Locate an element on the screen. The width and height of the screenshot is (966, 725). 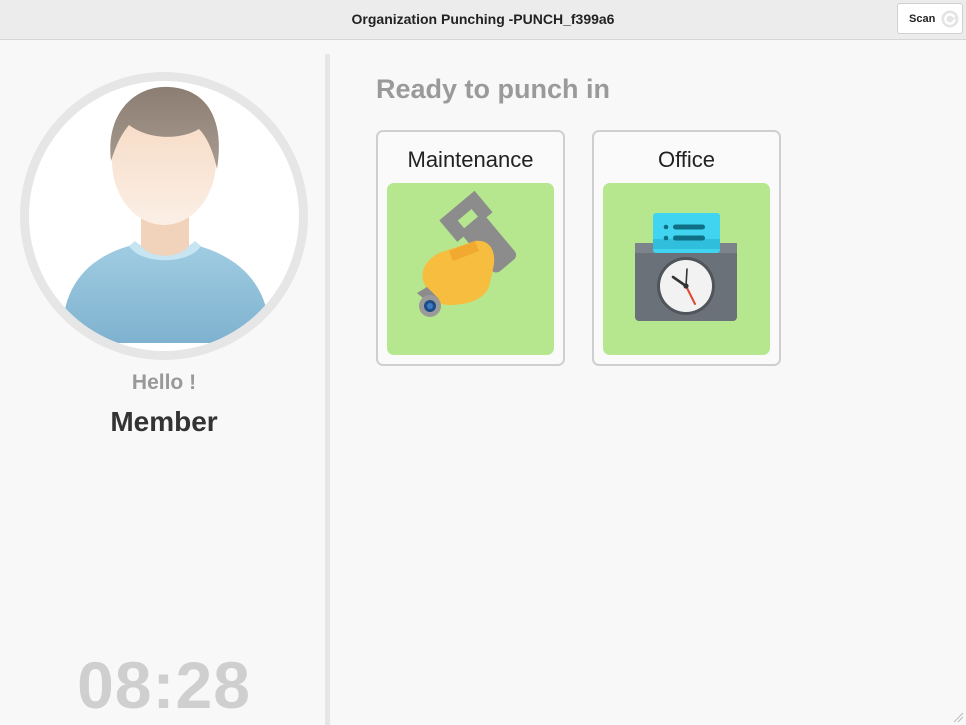
wrench-hand-icon is located at coordinates (467, 253).